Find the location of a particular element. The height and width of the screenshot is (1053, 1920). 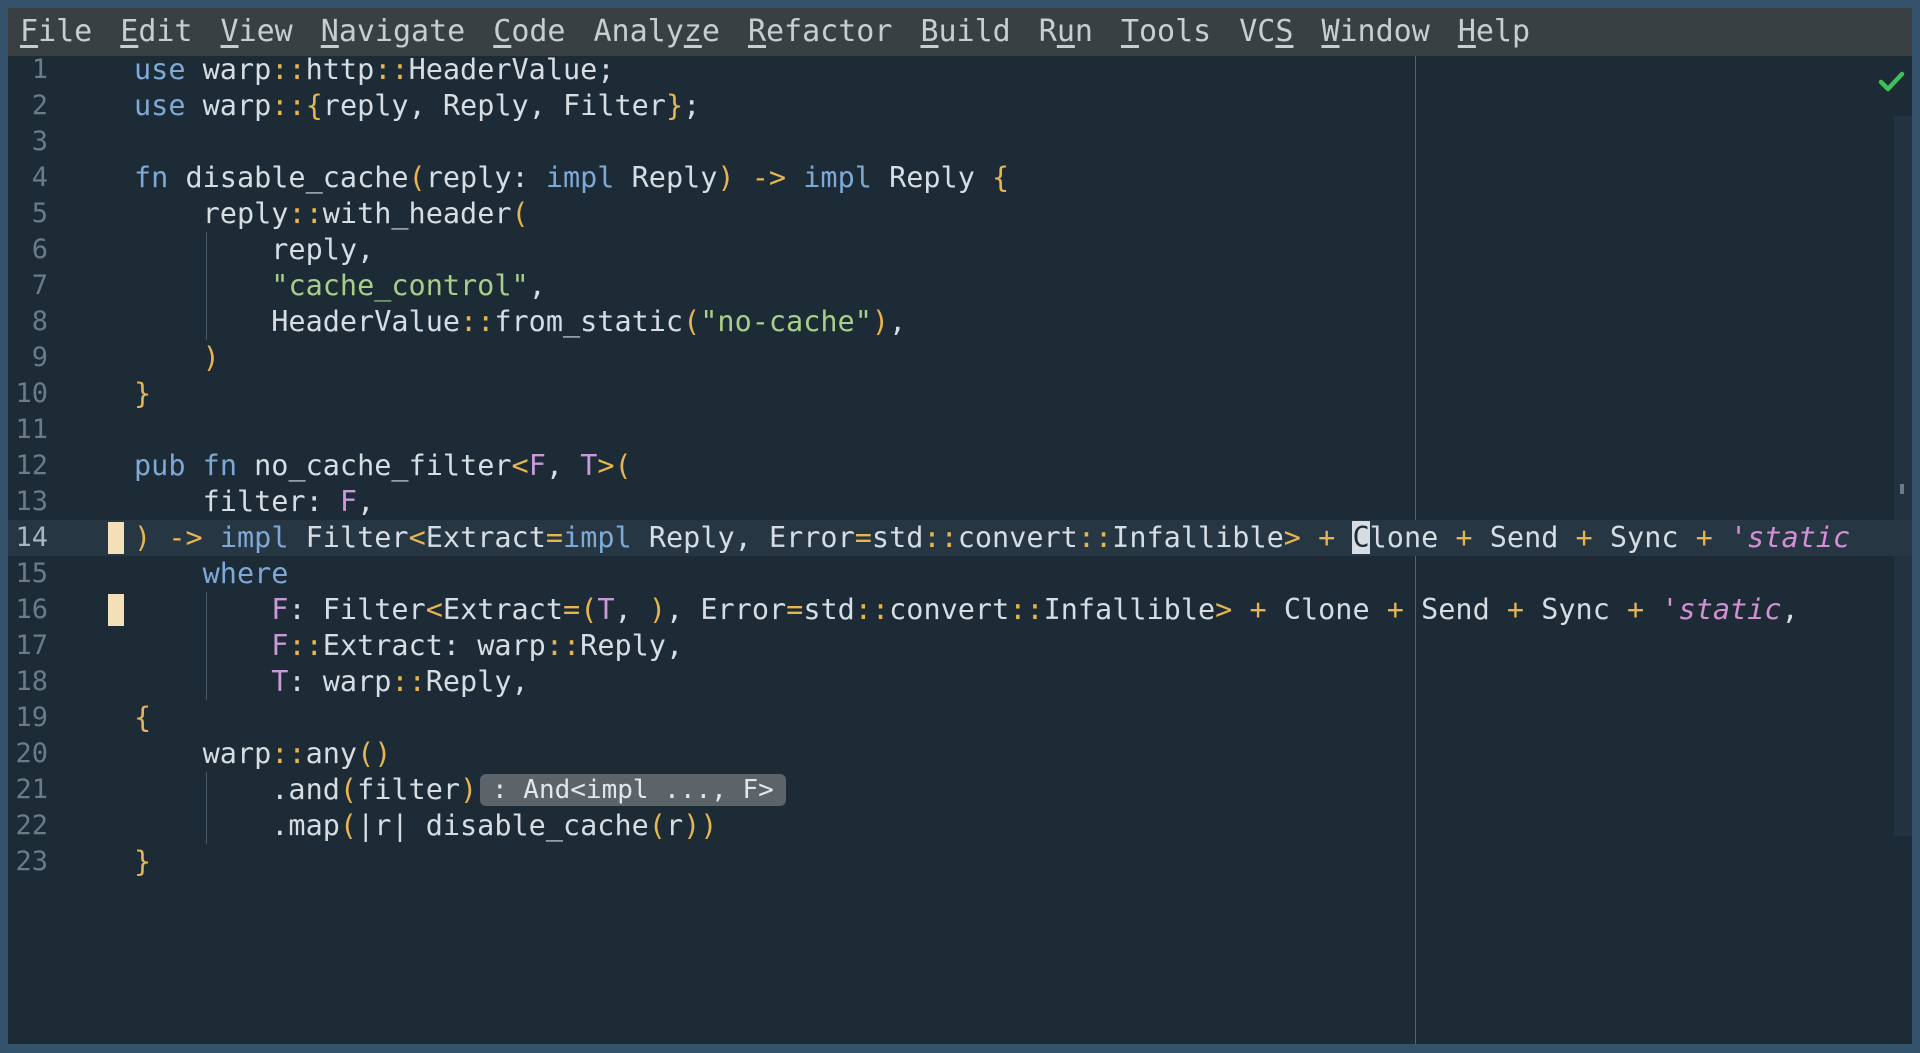

menu-Build: Build is located at coordinates (965, 32).